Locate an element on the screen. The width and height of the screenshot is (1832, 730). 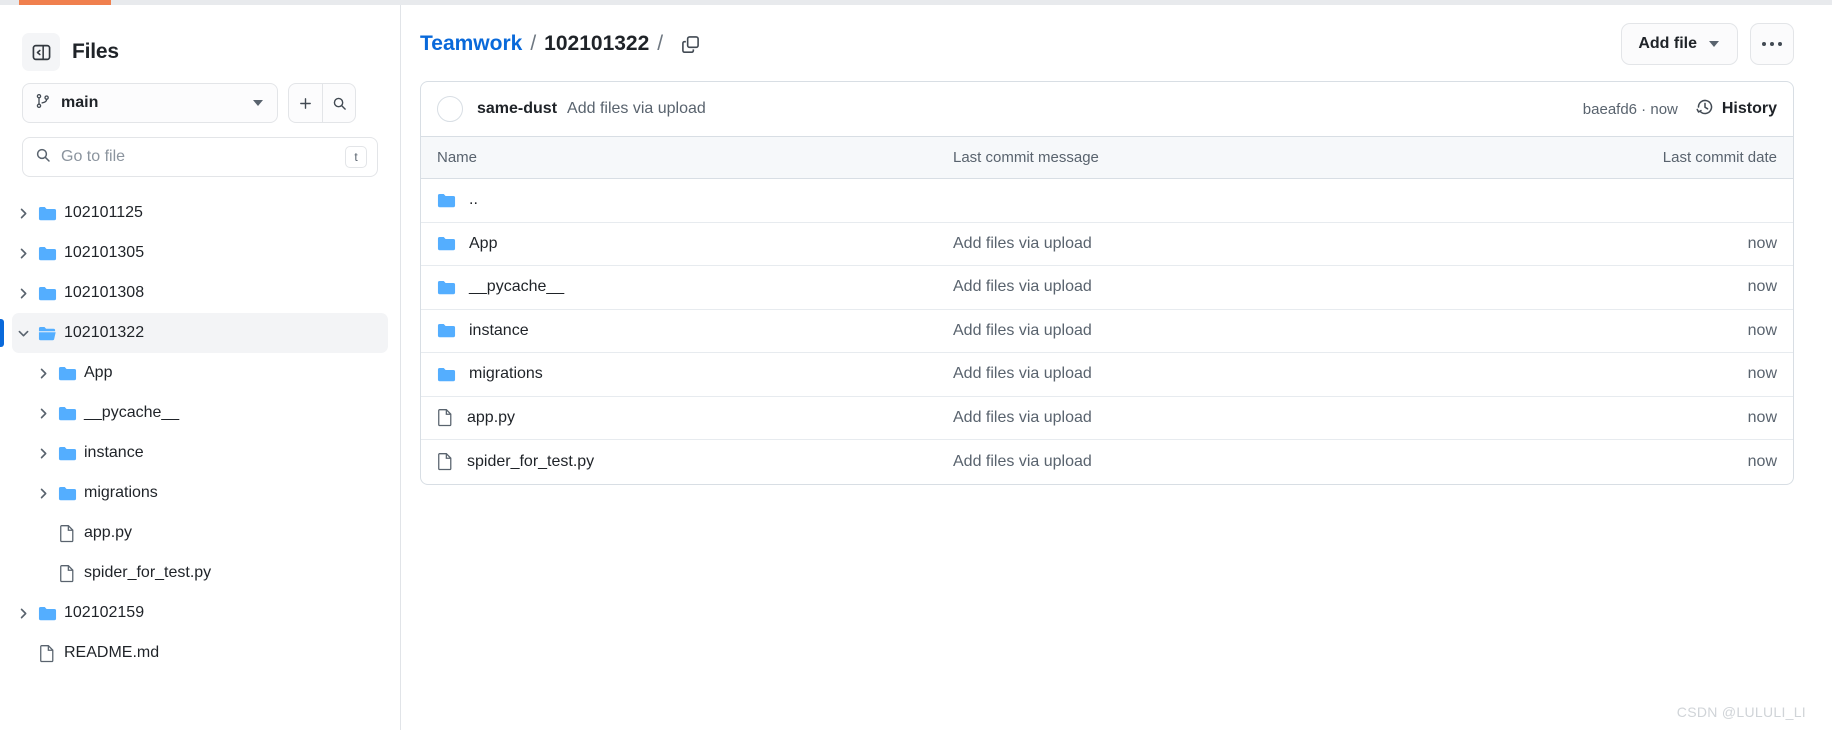
history-button: History is located at coordinates (1736, 109).